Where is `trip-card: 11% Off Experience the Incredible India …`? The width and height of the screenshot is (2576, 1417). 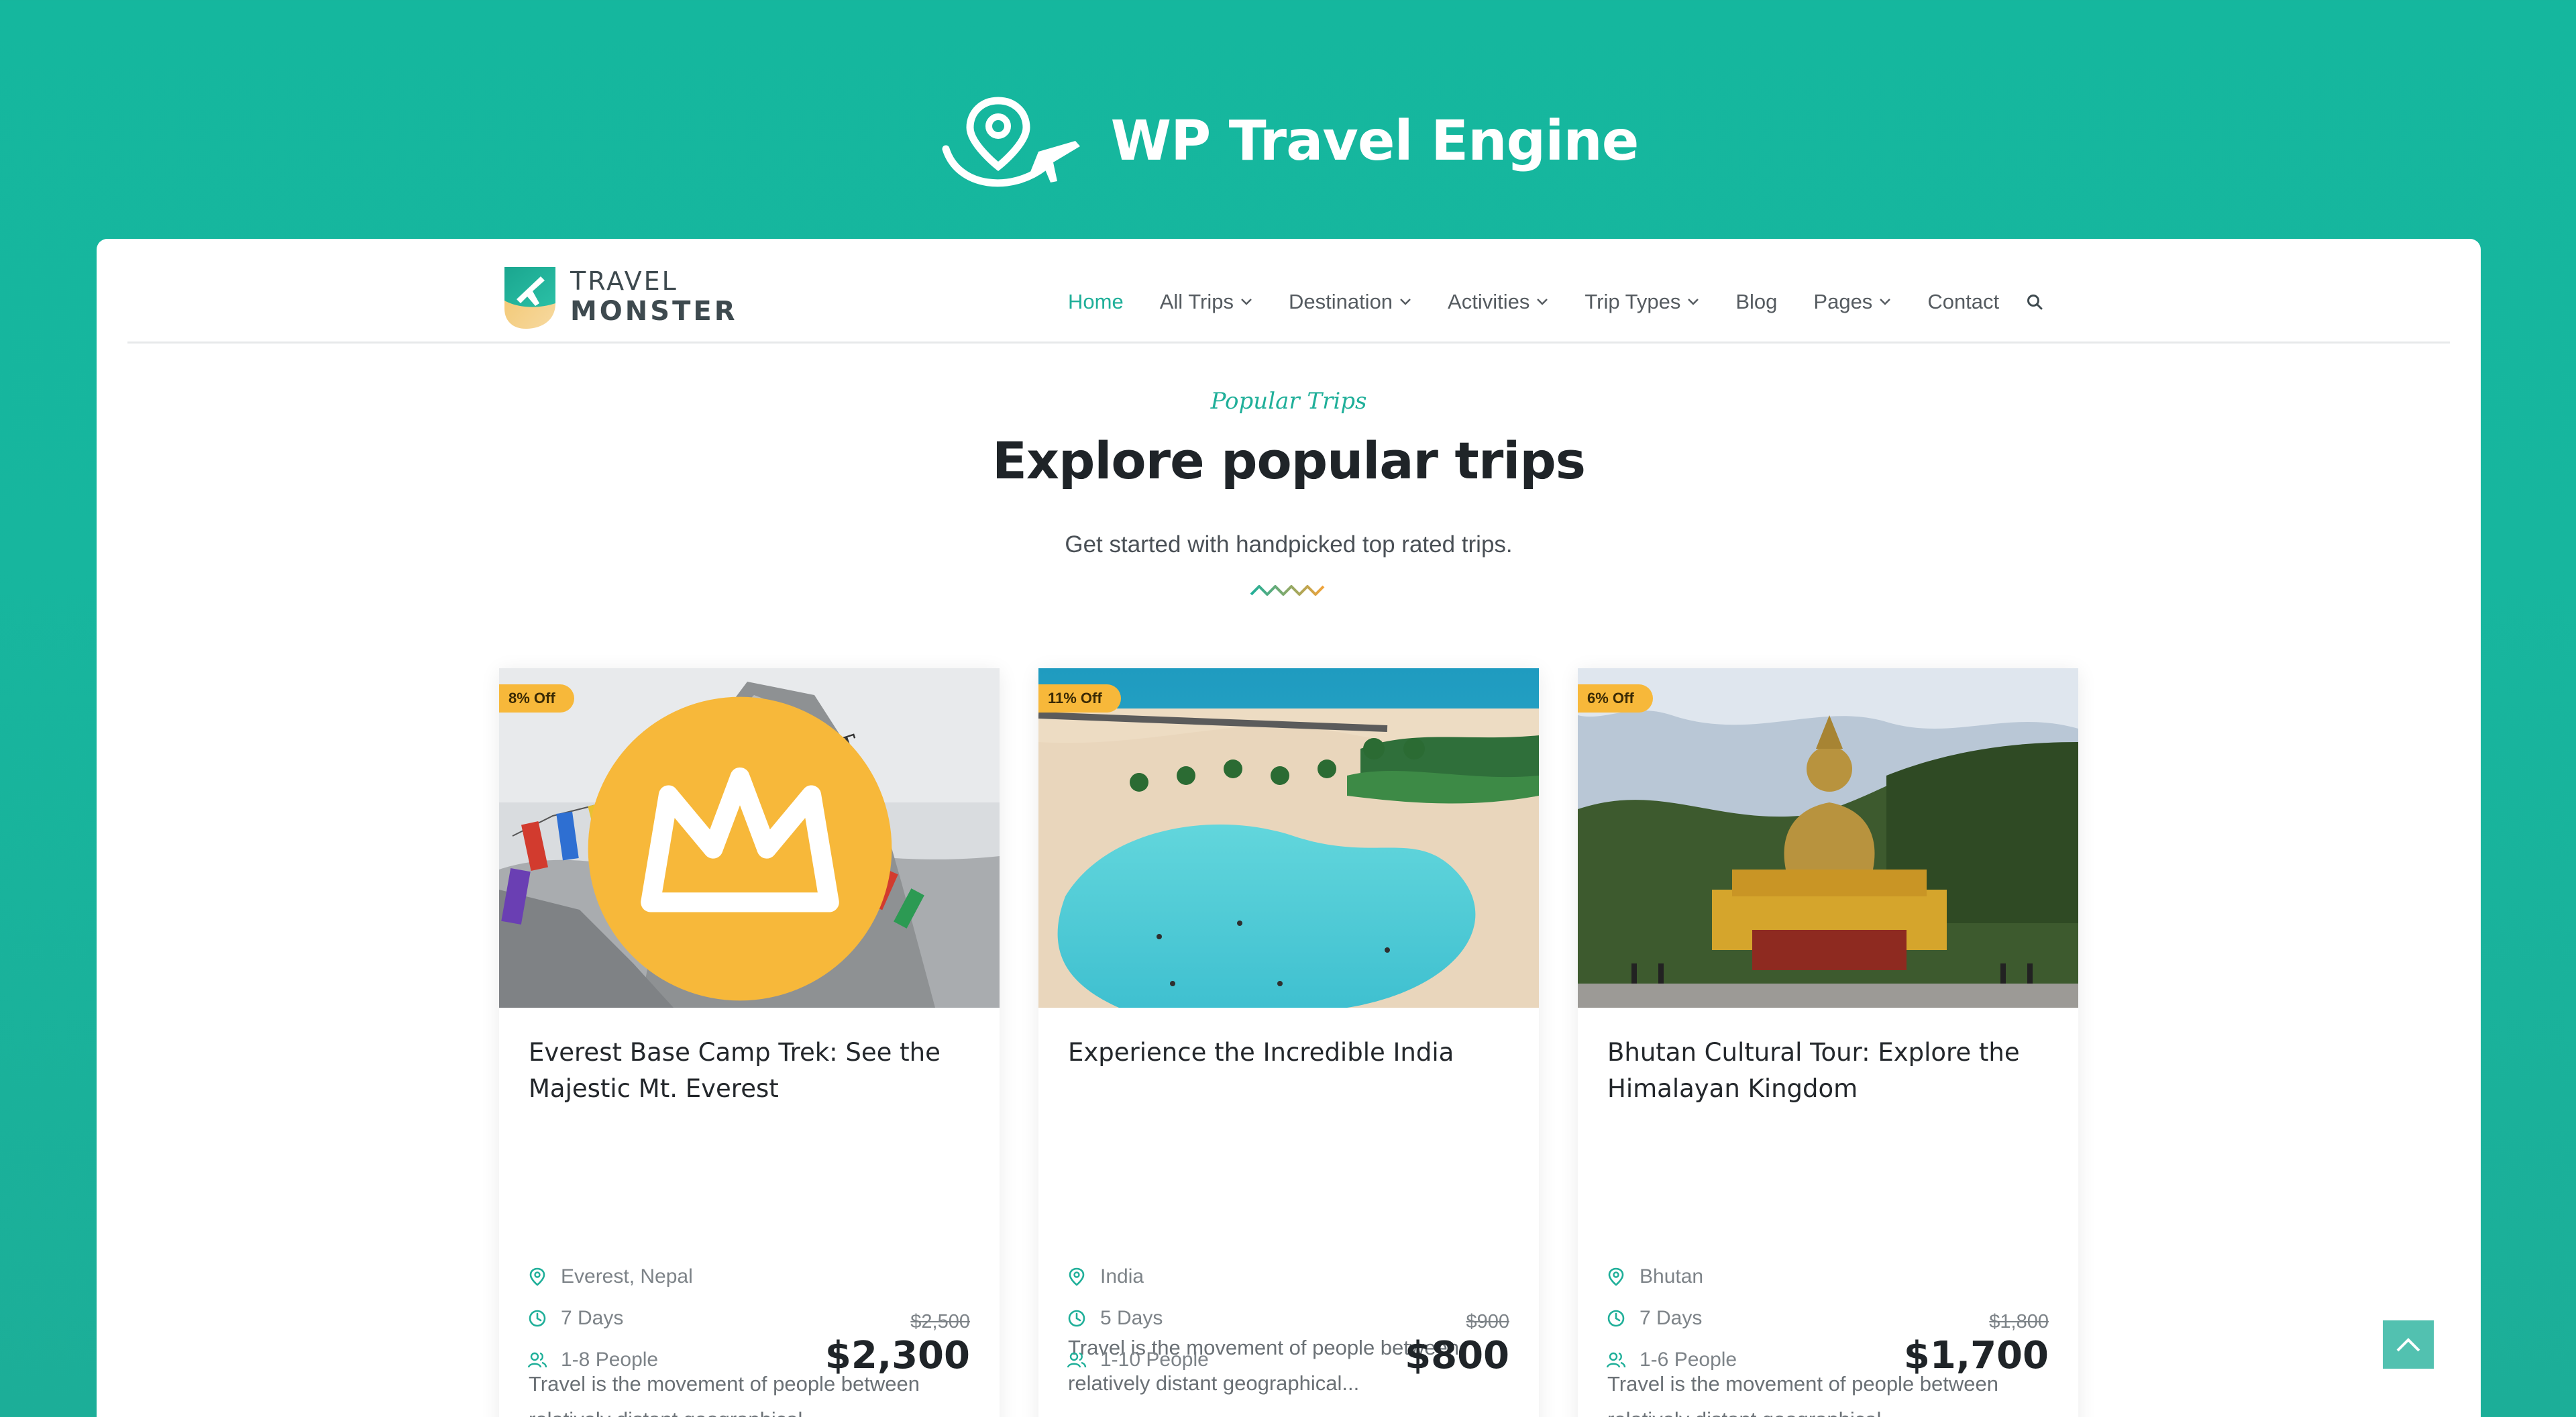
trip-card: 11% Off Experience the Incredible India … is located at coordinates (1288, 1042).